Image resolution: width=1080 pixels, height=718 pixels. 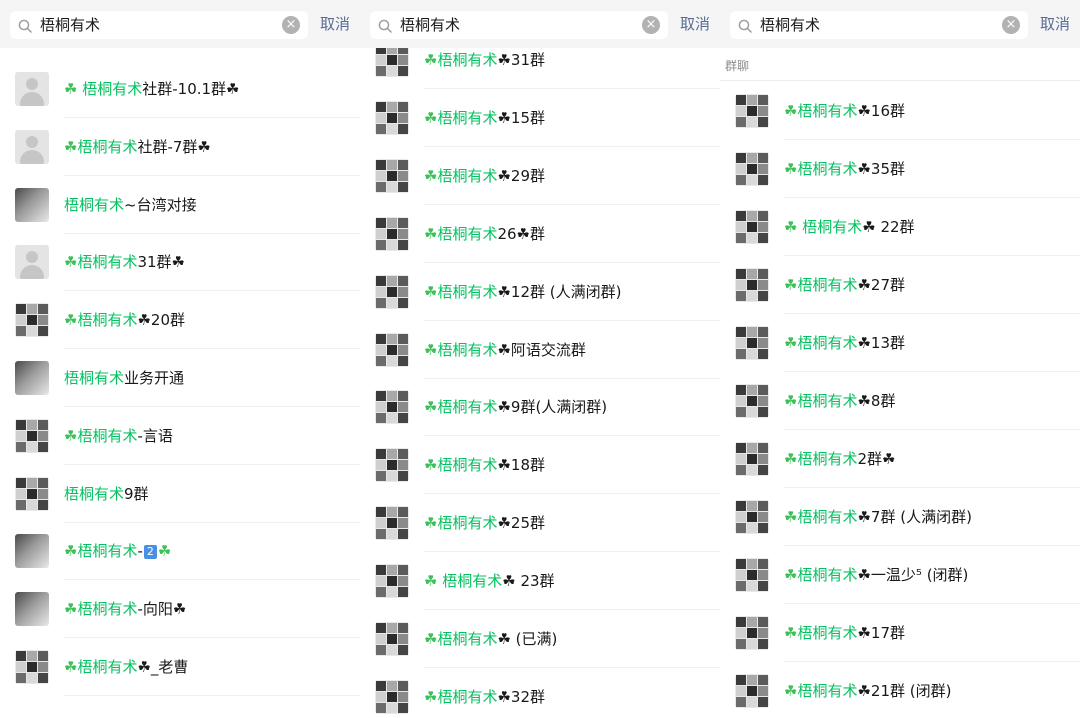 I want to click on search-result-row: ☘梧桐有术☘17群, so click(x=900, y=633).